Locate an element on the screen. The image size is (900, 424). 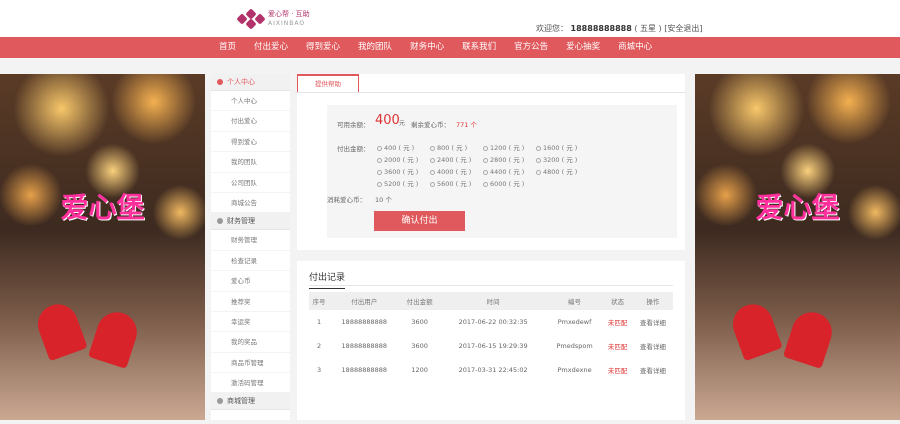
nav-announcements: 官方公告 is located at coordinates (531, 47).